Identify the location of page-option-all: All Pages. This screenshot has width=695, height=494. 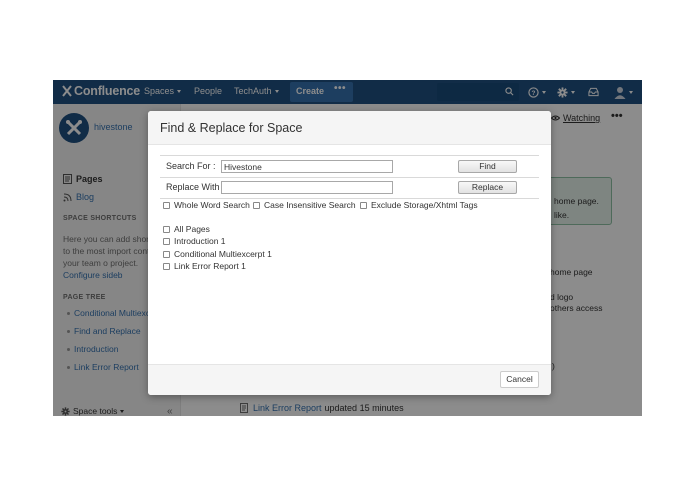
(186, 229).